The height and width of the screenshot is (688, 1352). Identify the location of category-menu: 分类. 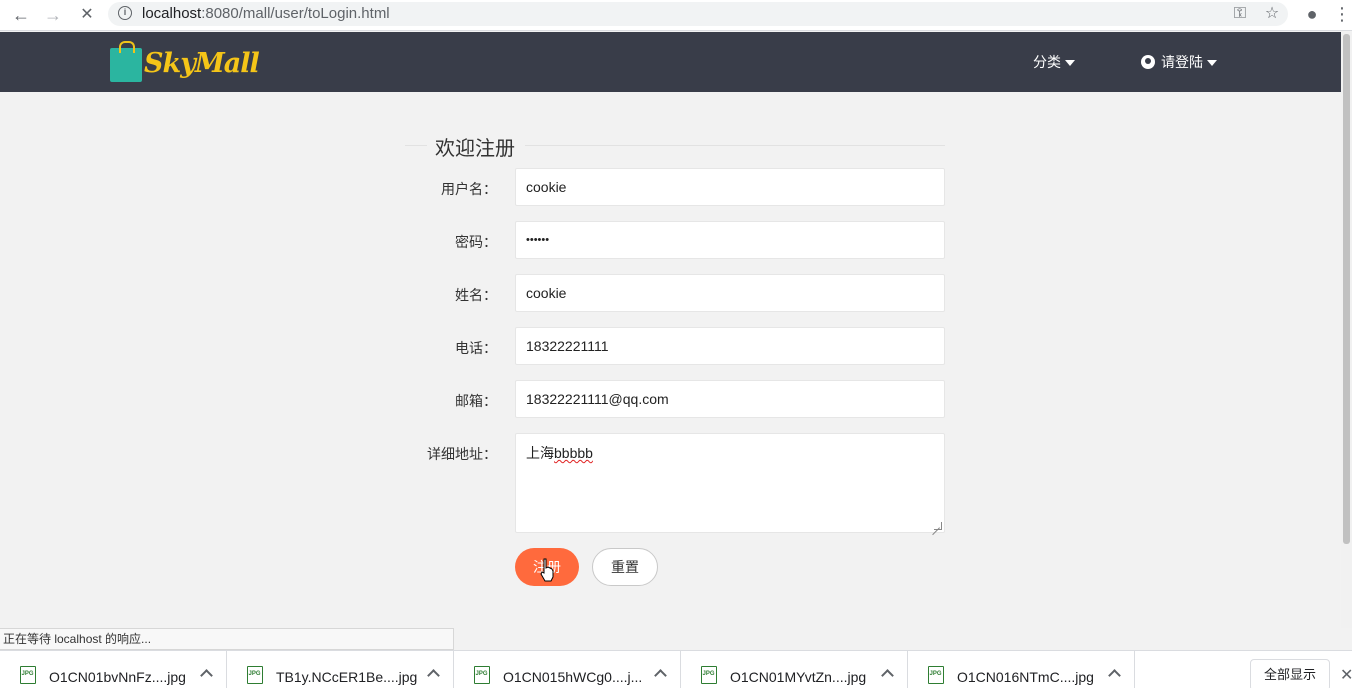
(1054, 62).